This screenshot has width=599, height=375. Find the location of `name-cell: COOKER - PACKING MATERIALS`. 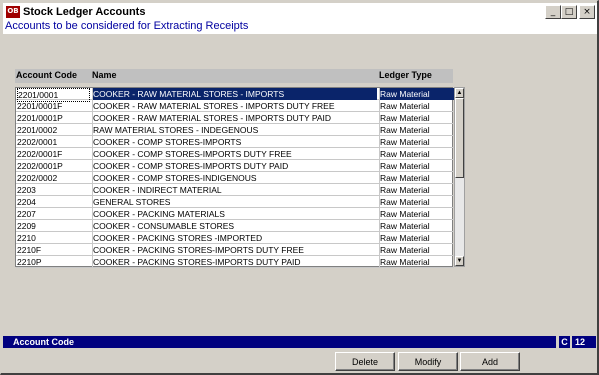

name-cell: COOKER - PACKING MATERIALS is located at coordinates (235, 214).